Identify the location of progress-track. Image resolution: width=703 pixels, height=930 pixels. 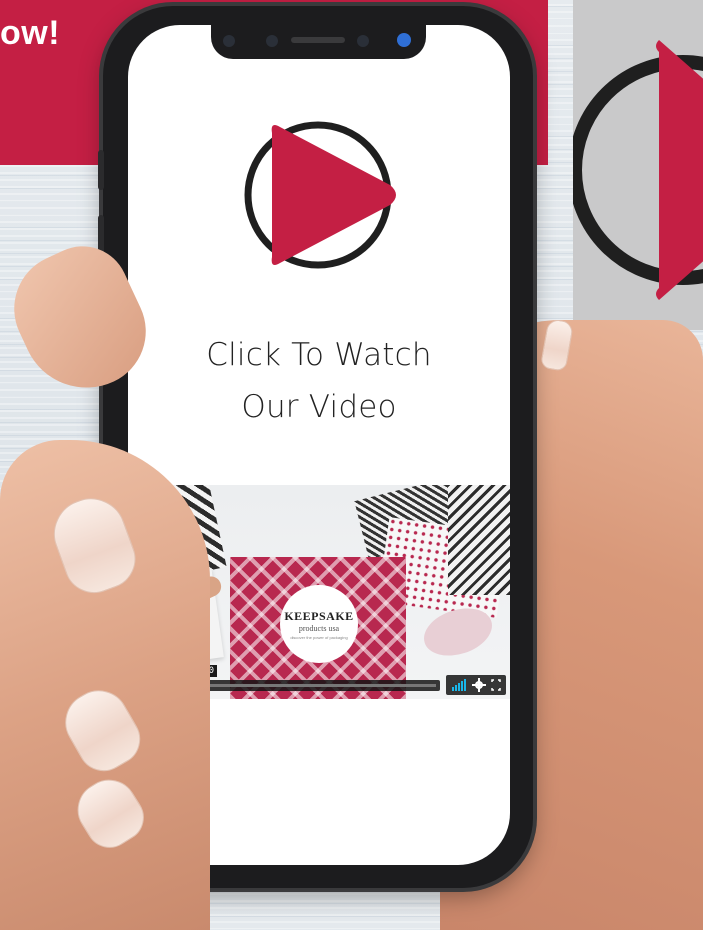
(312, 685).